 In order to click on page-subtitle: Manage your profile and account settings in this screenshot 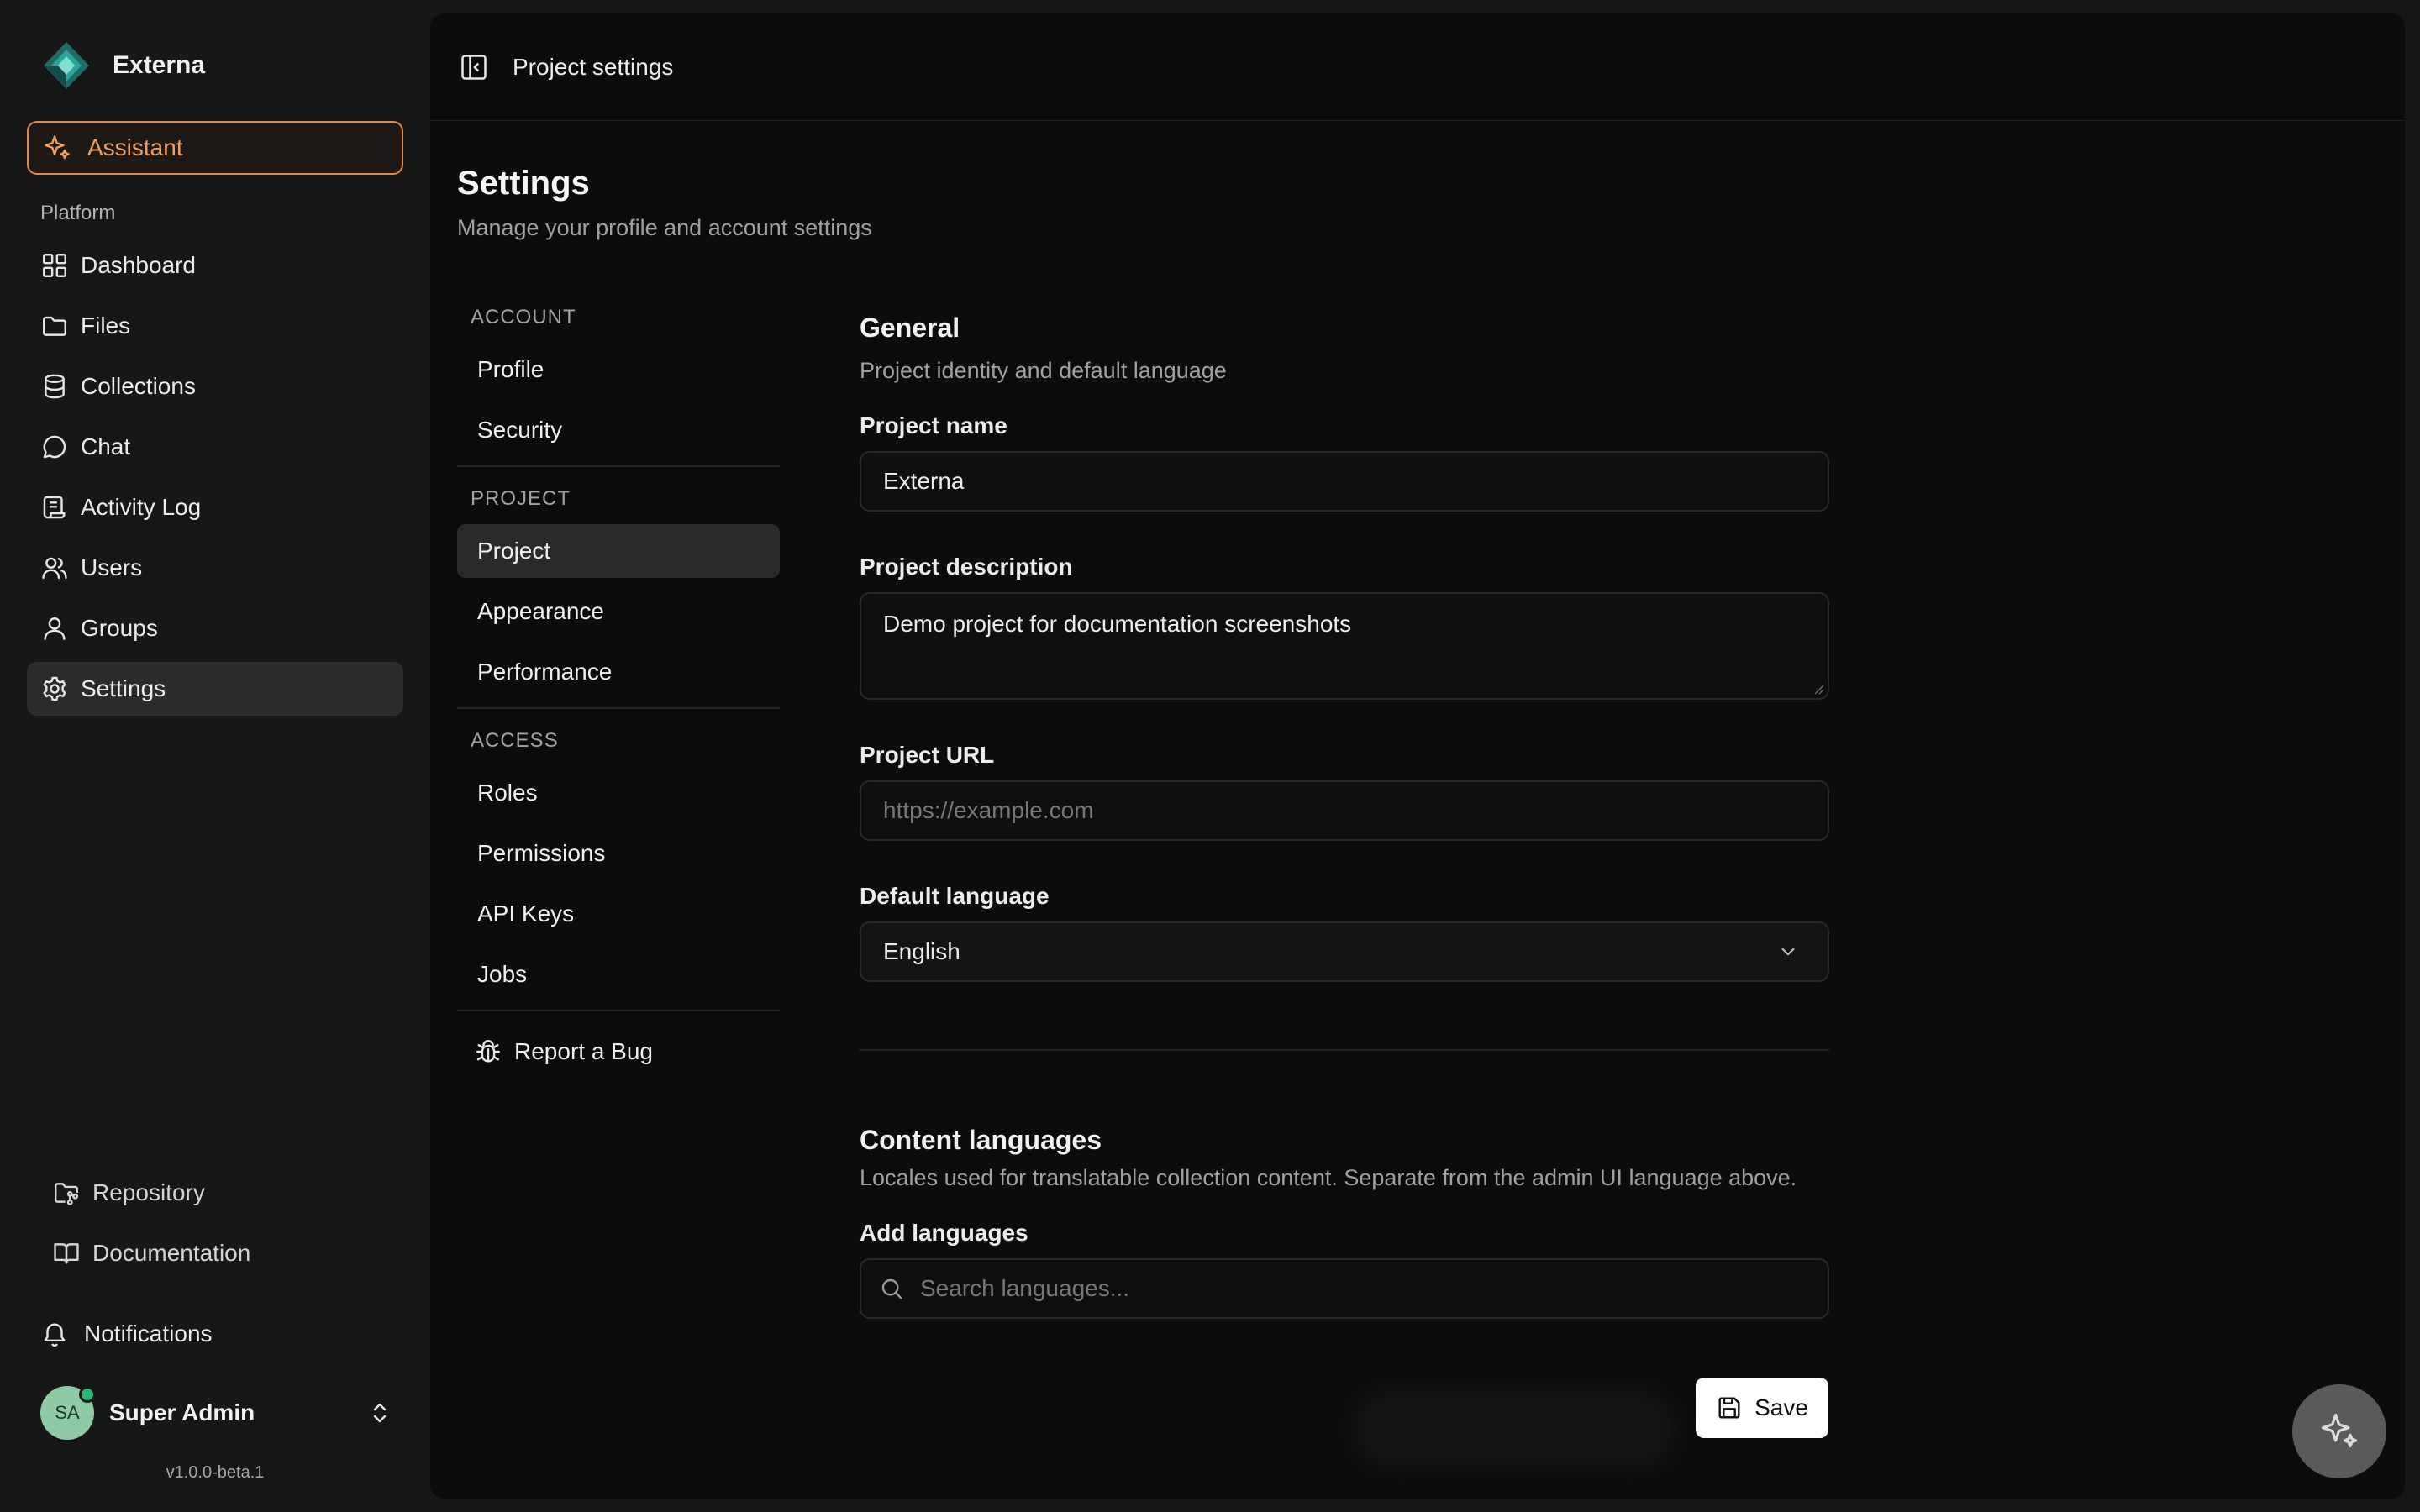, I will do `click(664, 227)`.